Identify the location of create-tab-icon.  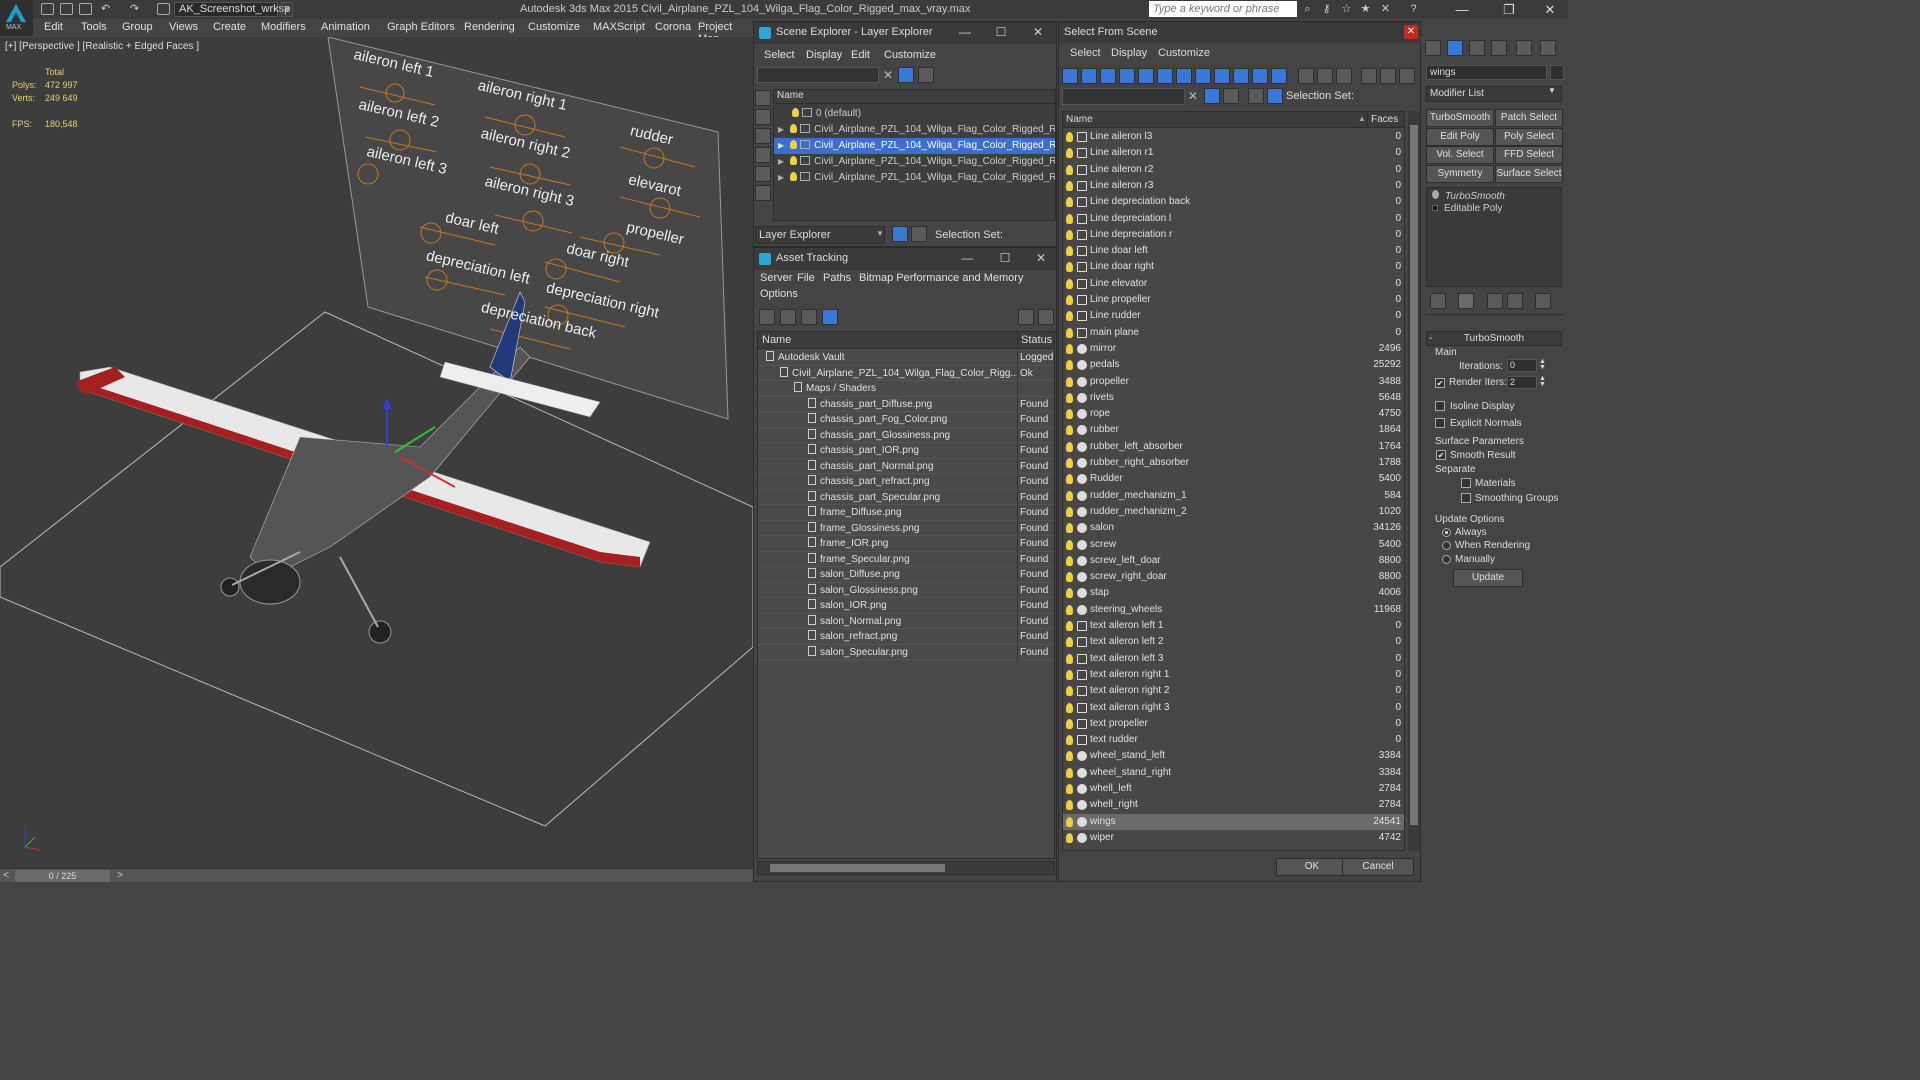
(1433, 48).